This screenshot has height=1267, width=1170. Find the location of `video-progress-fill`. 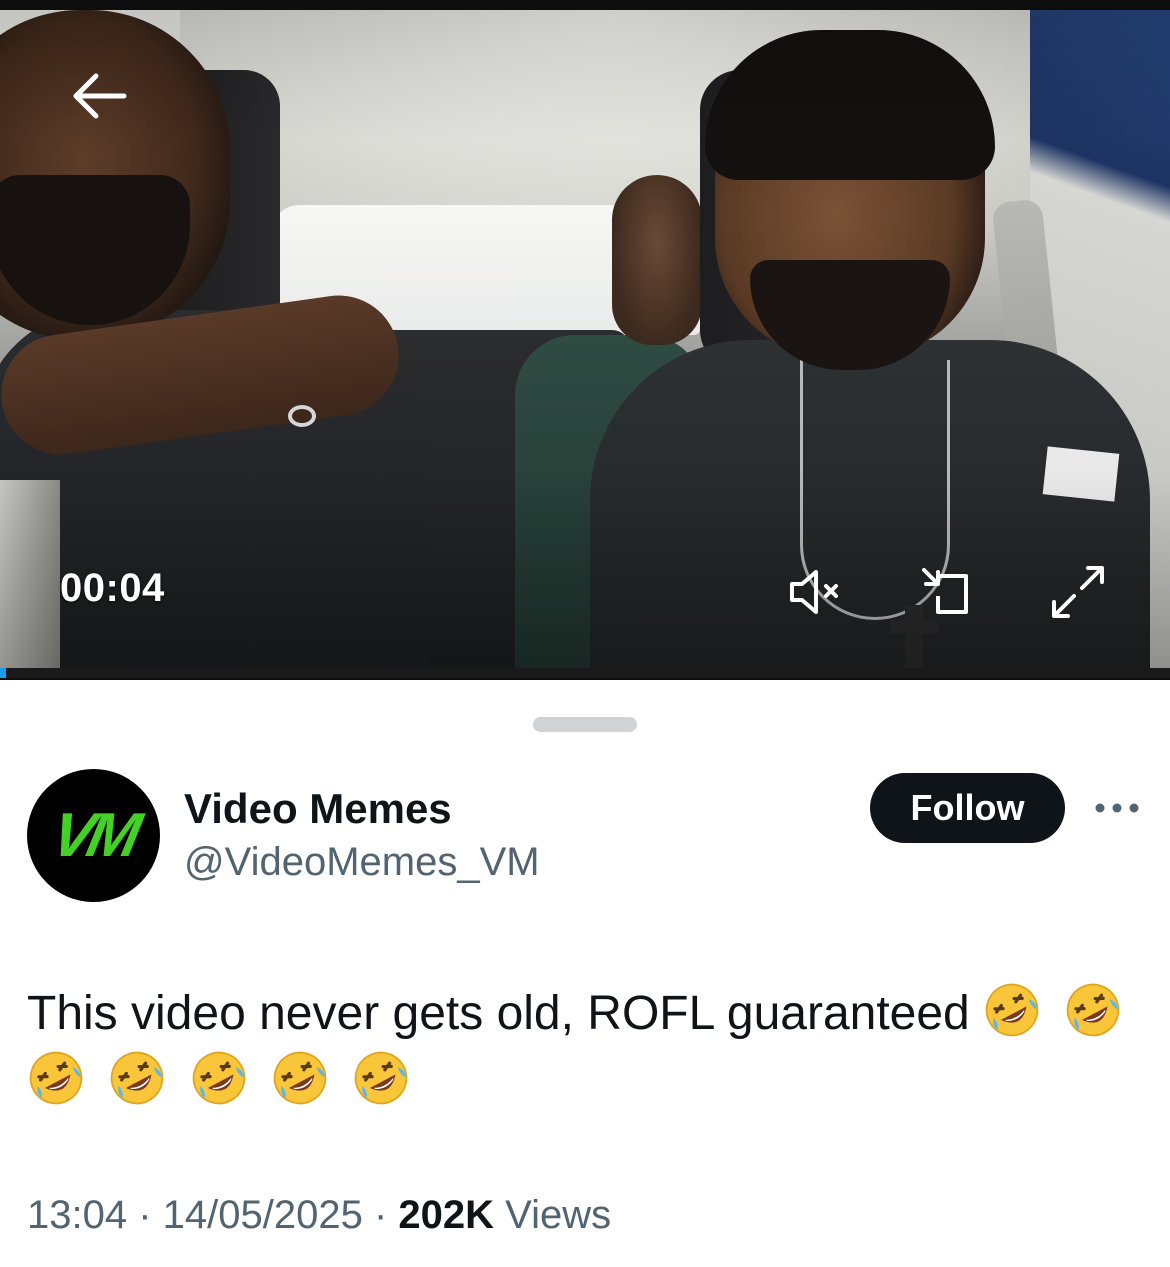

video-progress-fill is located at coordinates (3, 673).